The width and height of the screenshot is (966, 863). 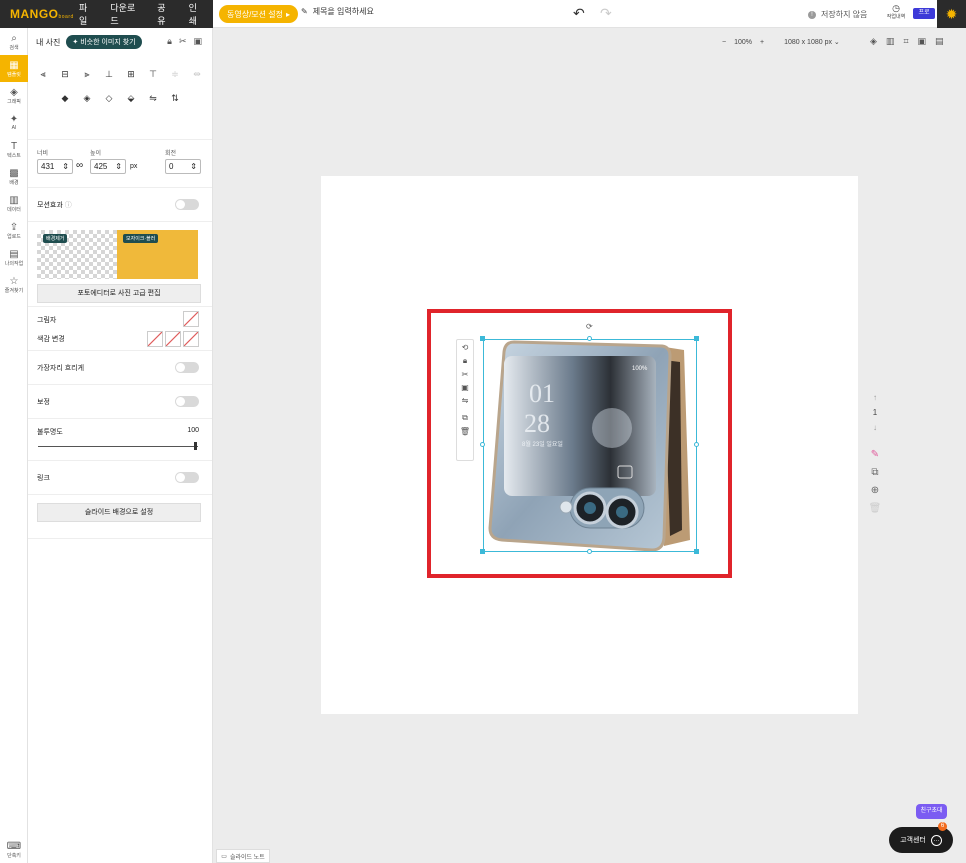 What do you see at coordinates (337, 11) in the screenshot?
I see `title-input: ✎ 제목을 입력하세요` at bounding box center [337, 11].